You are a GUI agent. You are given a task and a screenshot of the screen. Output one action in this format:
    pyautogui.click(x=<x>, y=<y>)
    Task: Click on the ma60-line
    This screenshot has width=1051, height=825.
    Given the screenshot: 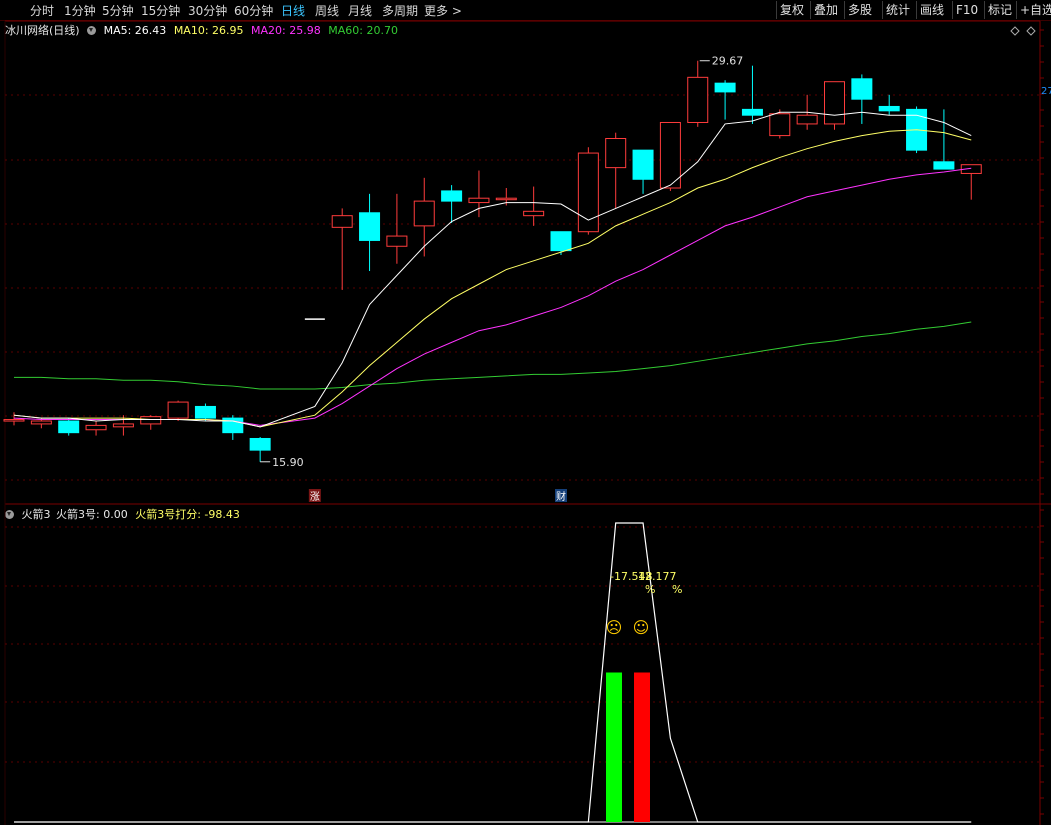 What is the action you would take?
    pyautogui.click(x=493, y=355)
    